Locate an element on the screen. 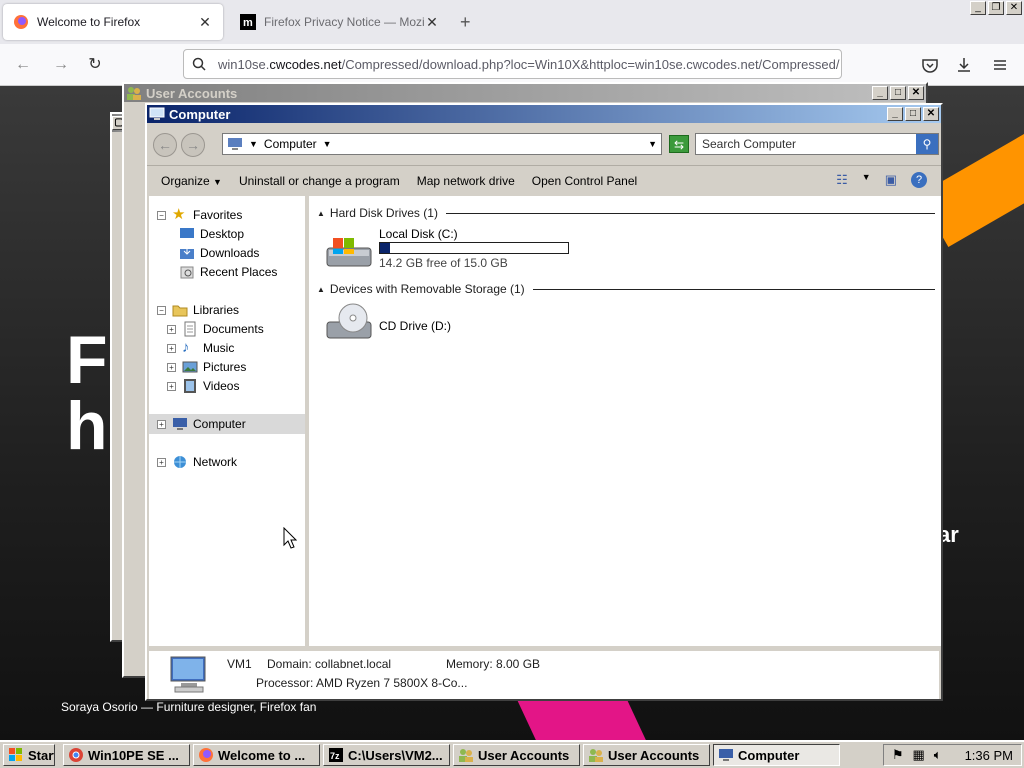 The image size is (1024, 768). music-icon: ♪ is located at coordinates (186, 347).